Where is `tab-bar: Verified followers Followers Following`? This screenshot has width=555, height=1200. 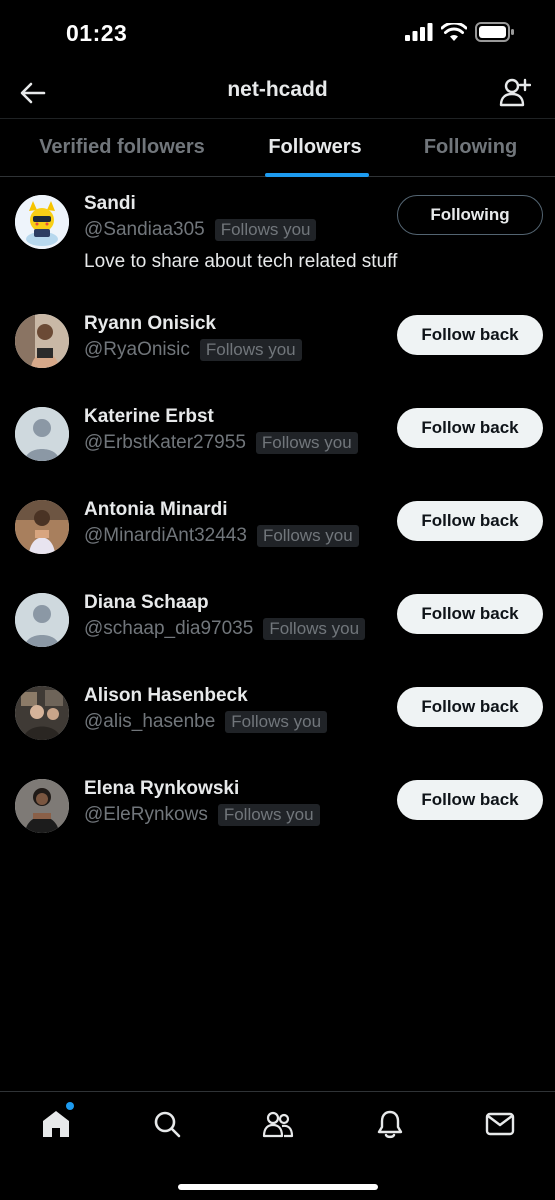 tab-bar: Verified followers Followers Following is located at coordinates (277, 147).